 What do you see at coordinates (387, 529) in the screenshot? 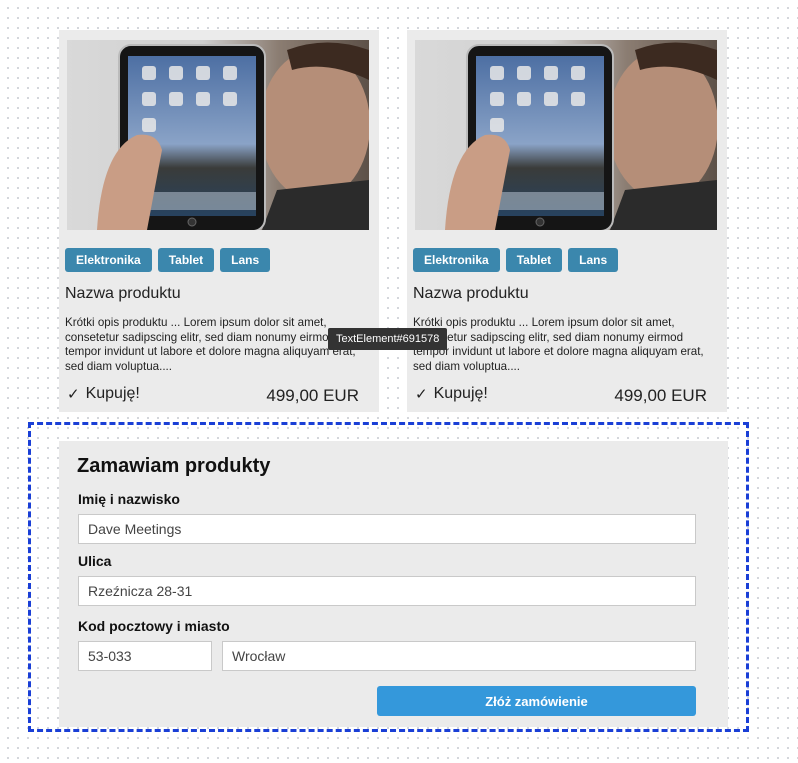
I see `name-input` at bounding box center [387, 529].